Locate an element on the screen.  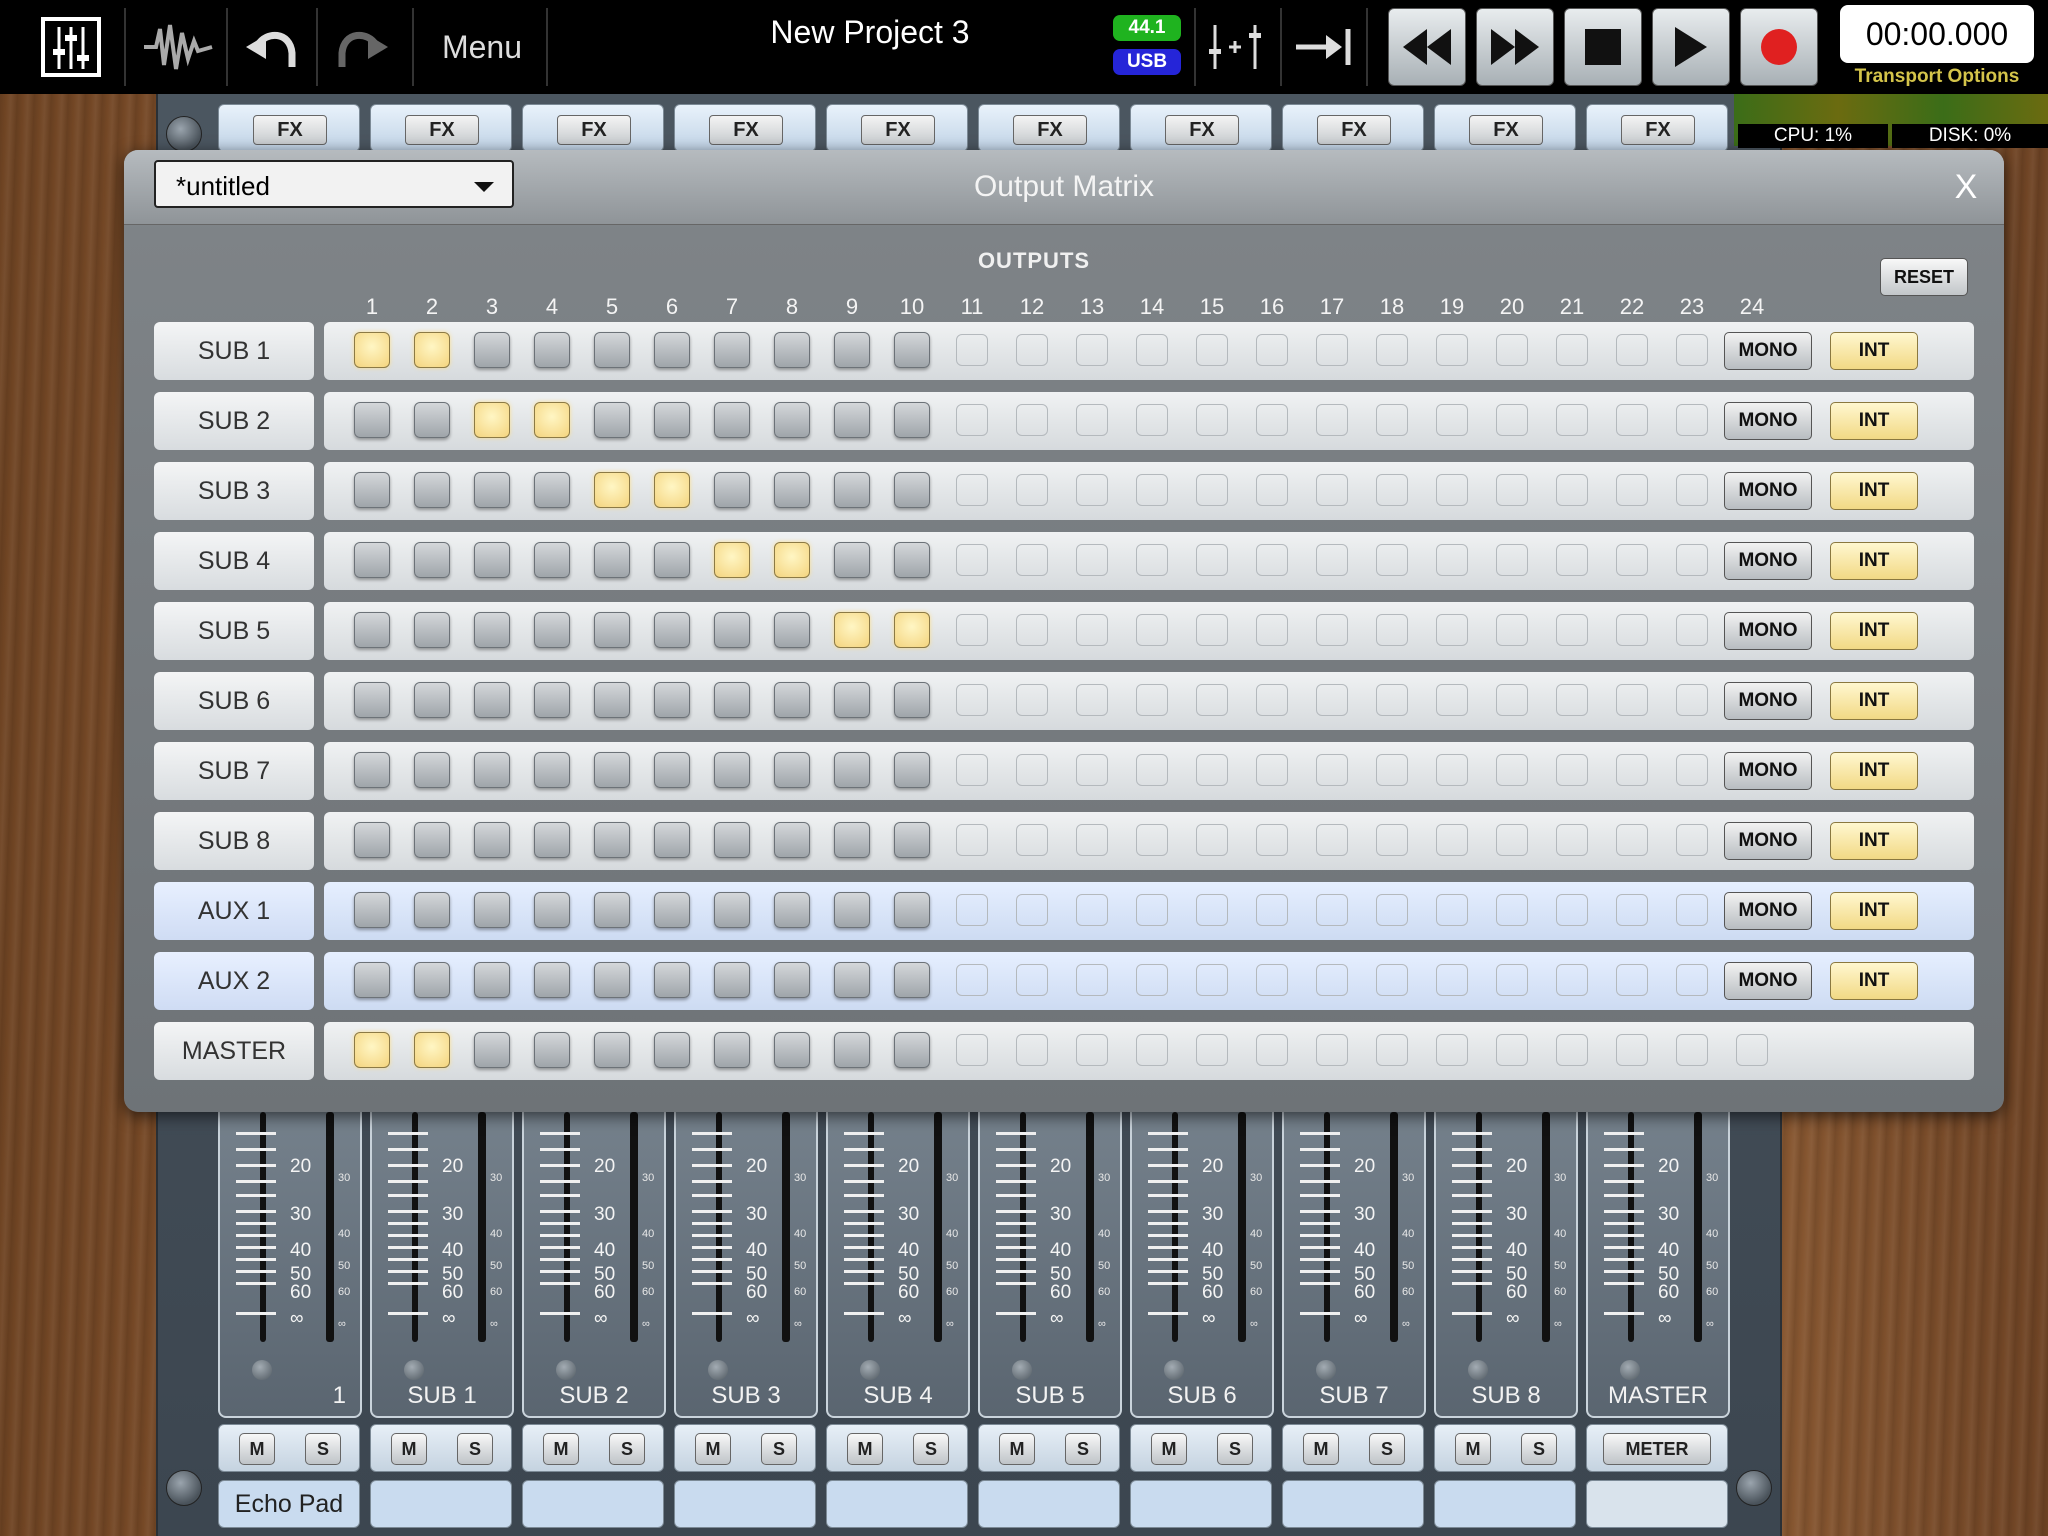
fast-forward-button is located at coordinates (1515, 47).